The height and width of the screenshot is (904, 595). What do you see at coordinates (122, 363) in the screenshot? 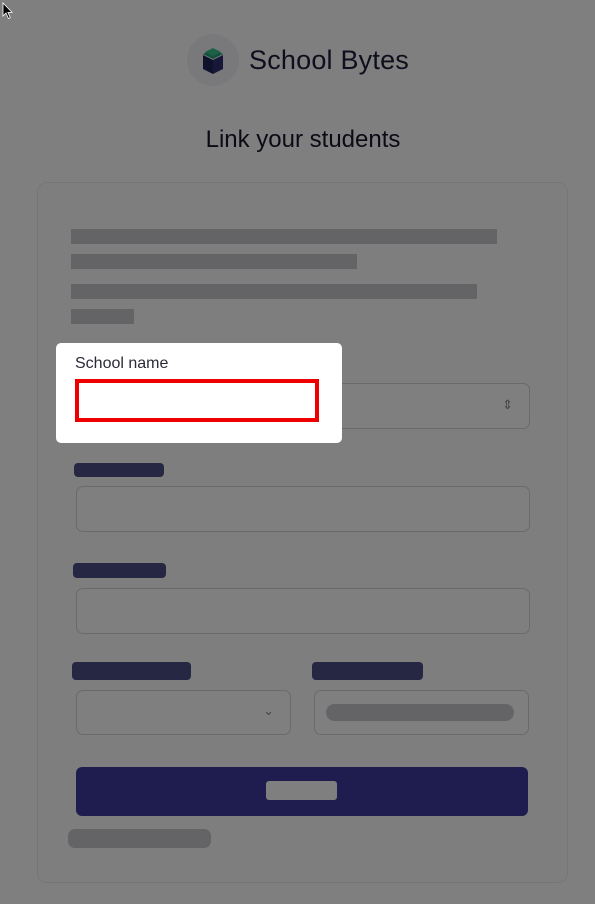
I see `school-name-label: School name` at bounding box center [122, 363].